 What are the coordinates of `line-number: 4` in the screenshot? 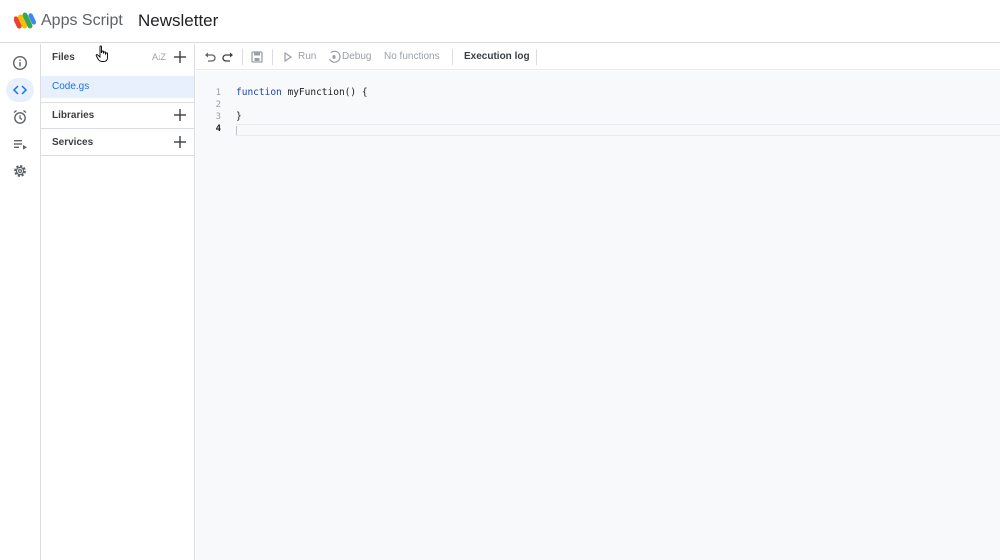 It's located at (218, 129).